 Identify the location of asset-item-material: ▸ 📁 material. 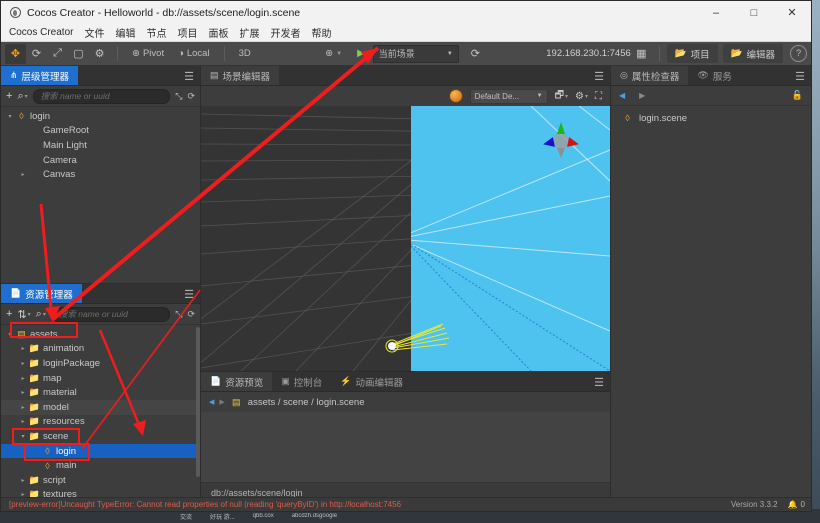
(100, 392).